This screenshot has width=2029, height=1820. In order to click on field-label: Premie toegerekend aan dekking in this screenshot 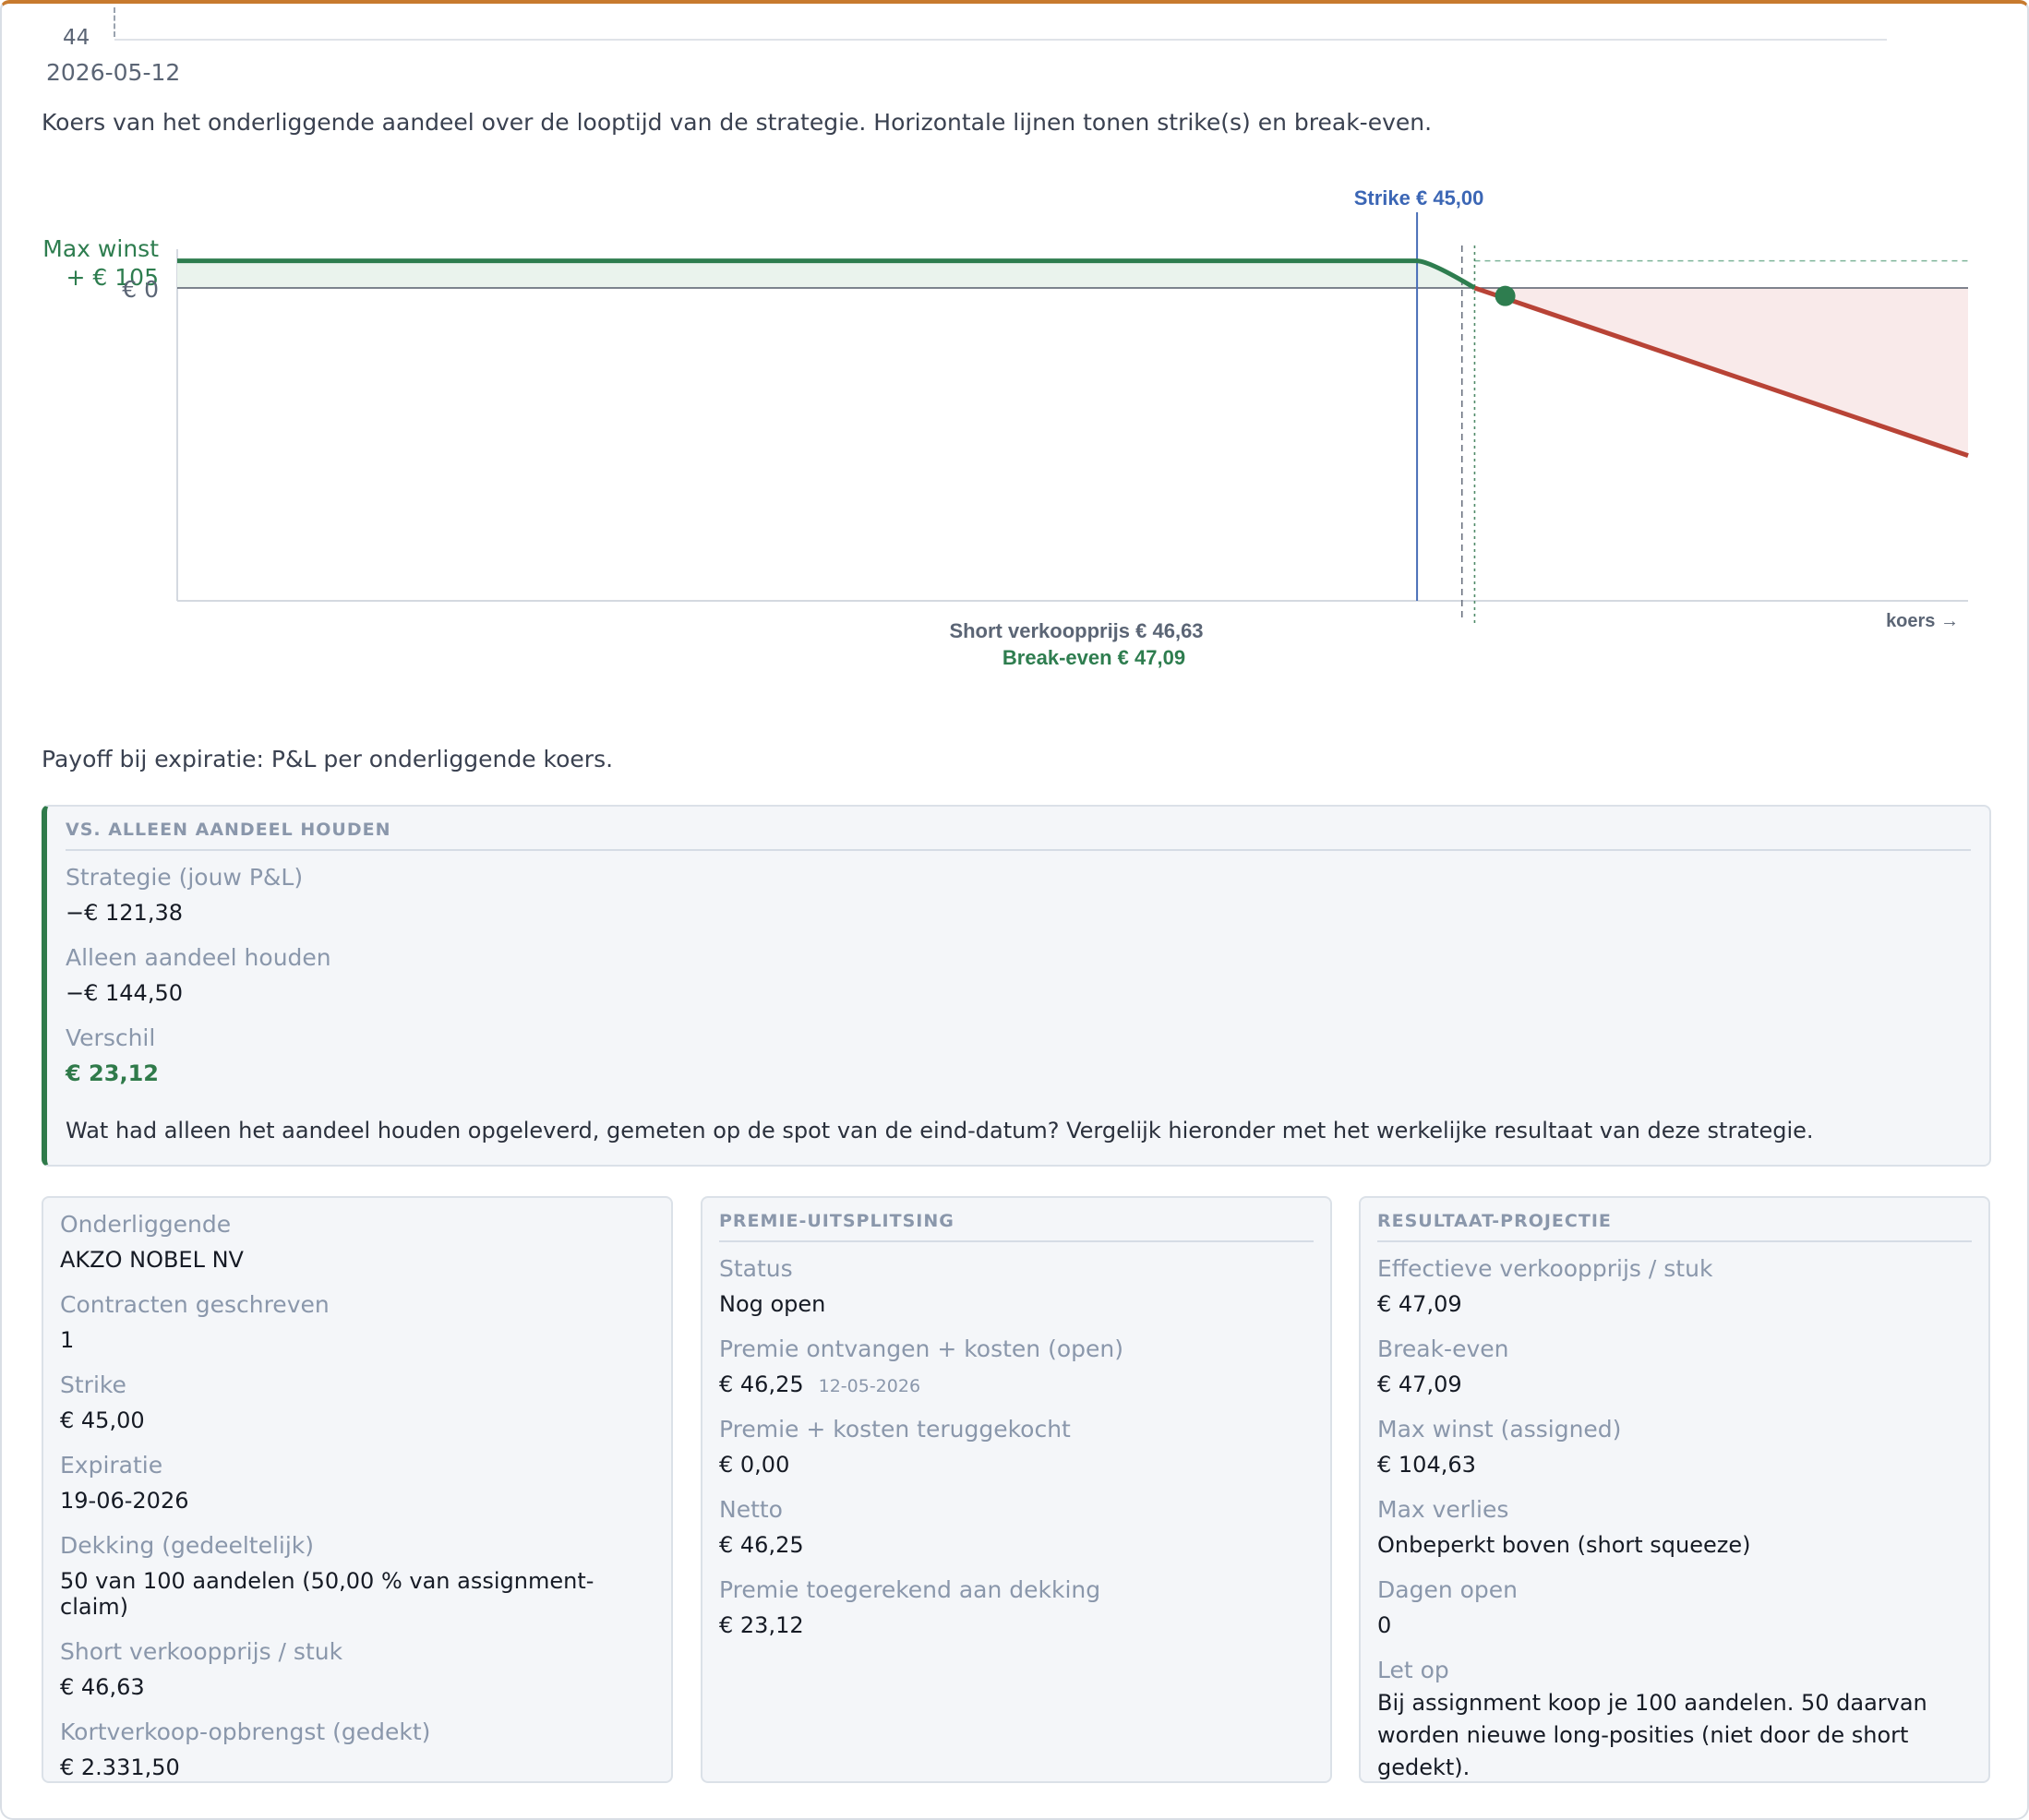, I will do `click(910, 1589)`.